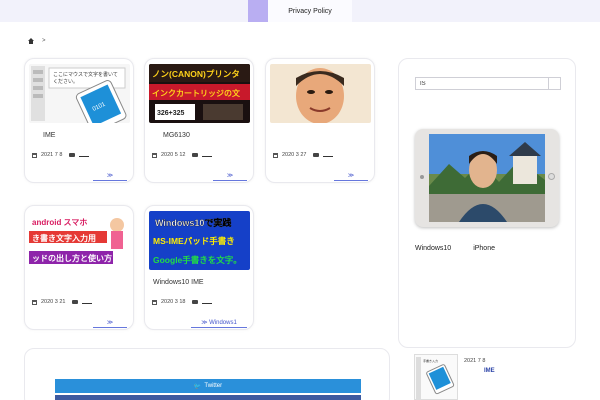 The width and height of the screenshot is (600, 400). I want to click on post-date: 2020 3 27, so click(294, 155).